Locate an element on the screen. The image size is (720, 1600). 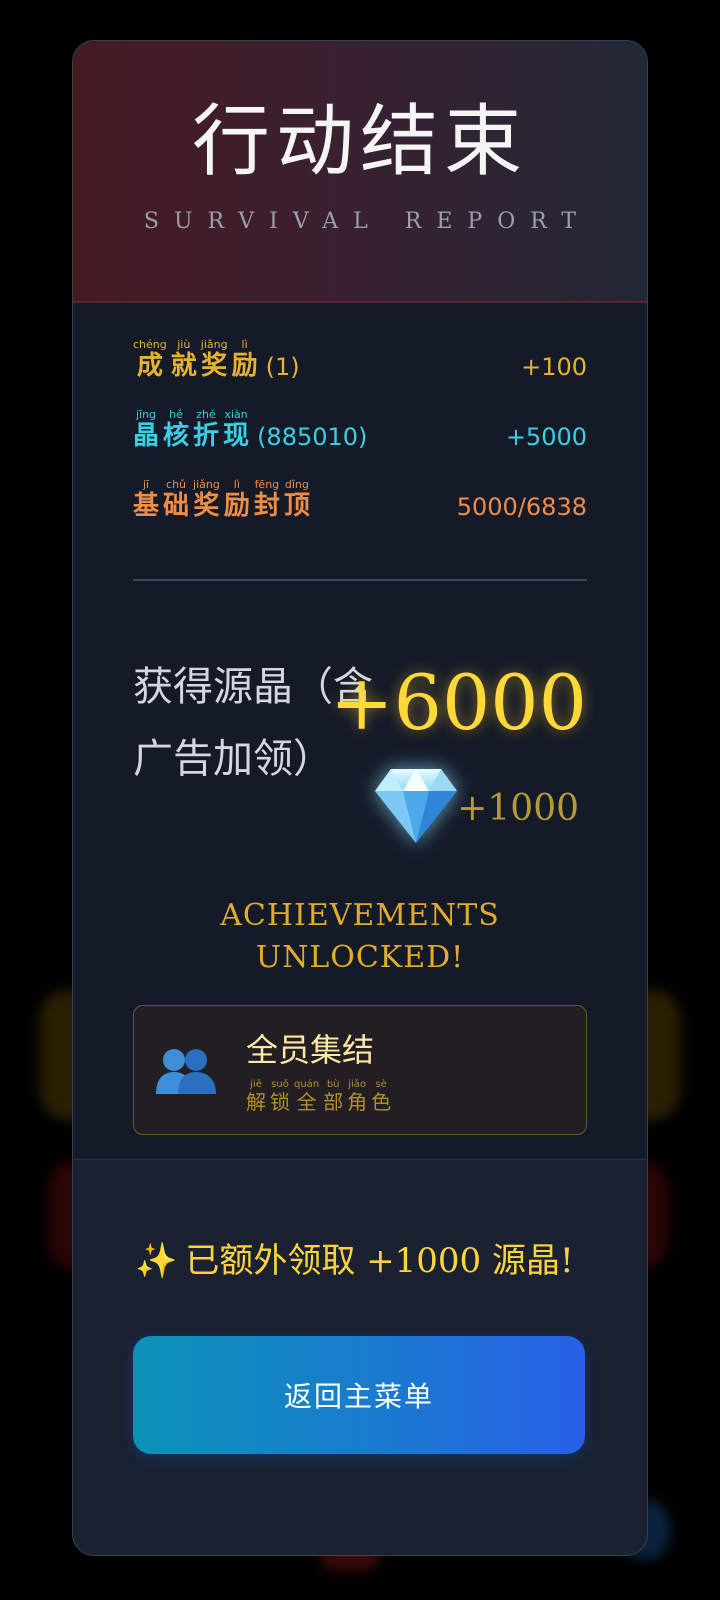
achievement-name: 全员集结 is located at coordinates (310, 1050).